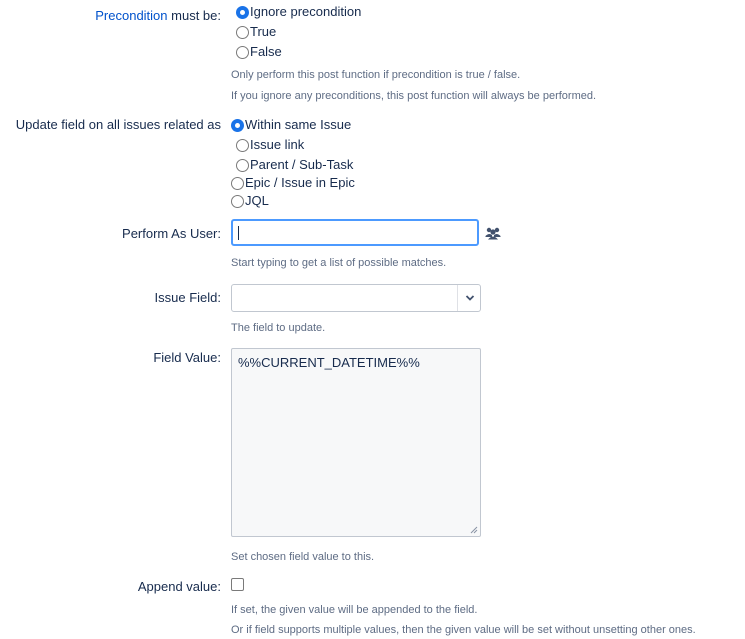  What do you see at coordinates (187, 357) in the screenshot?
I see `field-value-label: Field Value:` at bounding box center [187, 357].